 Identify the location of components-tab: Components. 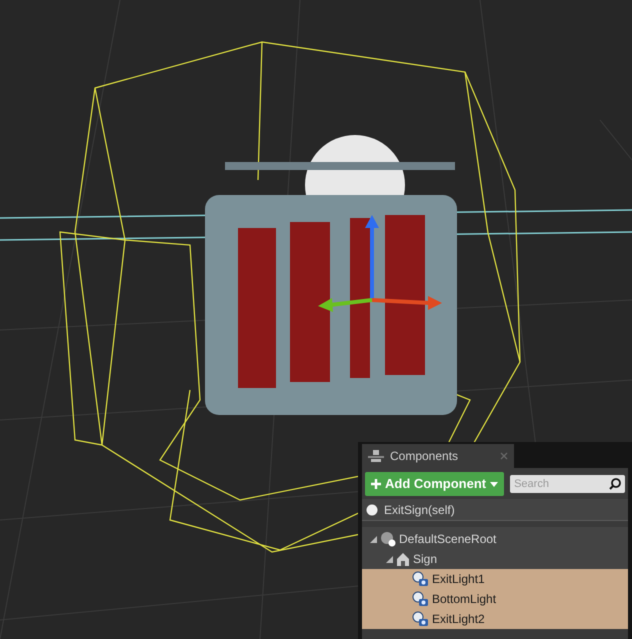
(438, 456).